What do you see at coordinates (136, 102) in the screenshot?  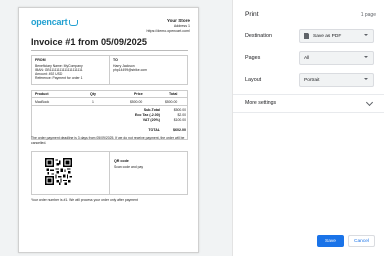 I see `row-price: $500.00` at bounding box center [136, 102].